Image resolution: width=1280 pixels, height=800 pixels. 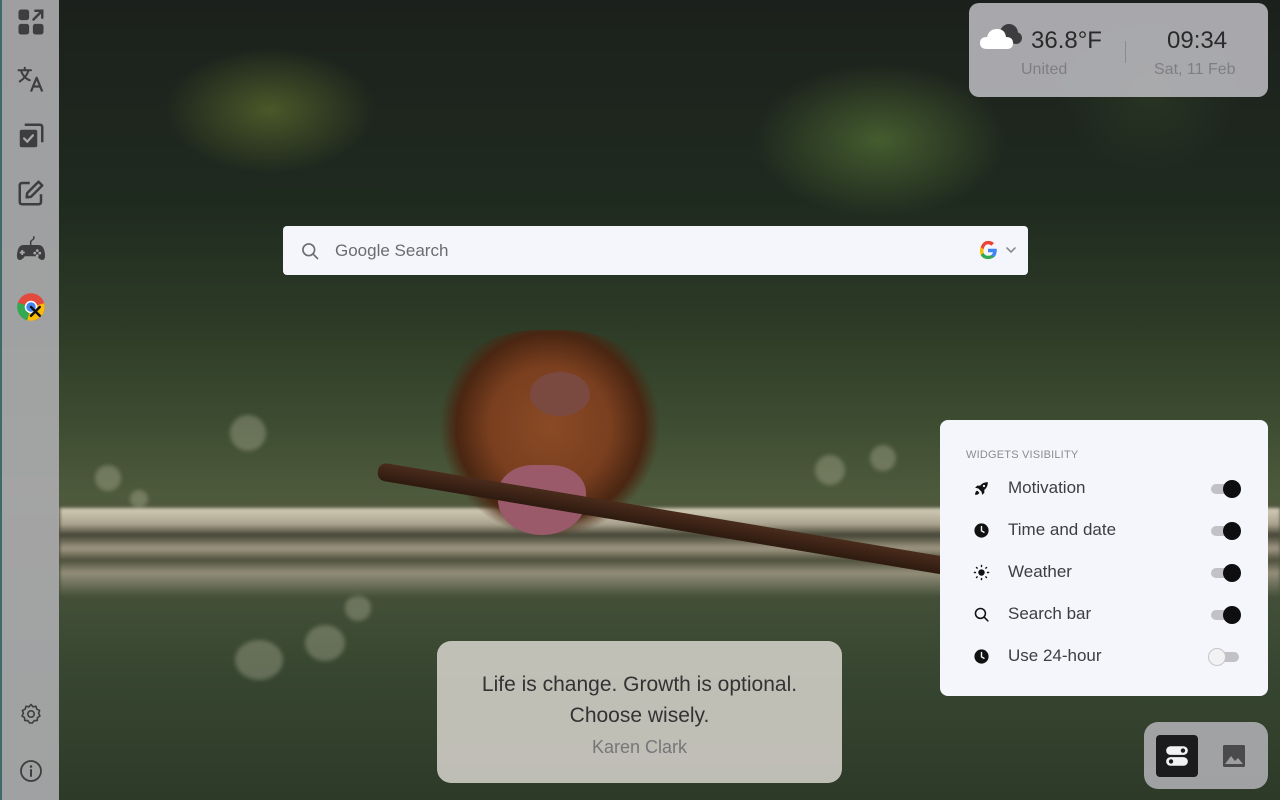 I want to click on sidebar-item-notes, so click(x=31, y=193).